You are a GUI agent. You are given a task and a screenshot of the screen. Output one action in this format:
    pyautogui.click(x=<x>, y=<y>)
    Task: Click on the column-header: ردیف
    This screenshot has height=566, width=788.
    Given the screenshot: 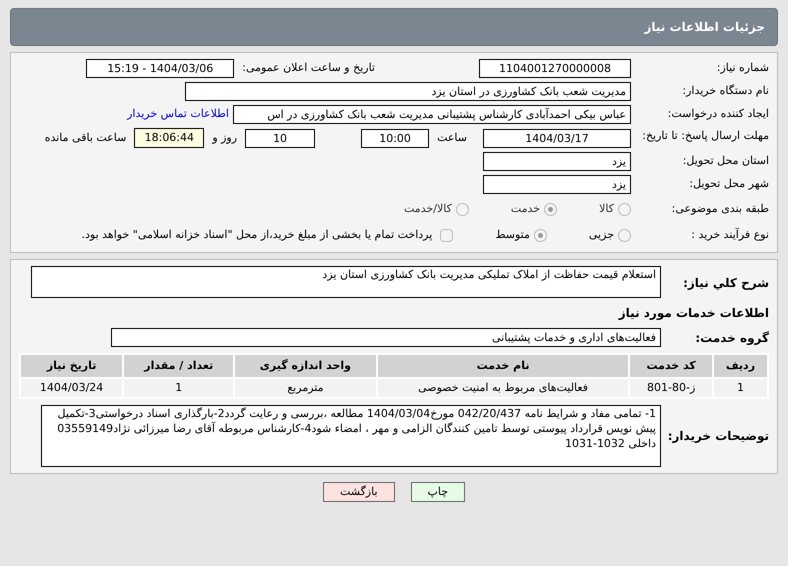 What is the action you would take?
    pyautogui.click(x=740, y=366)
    